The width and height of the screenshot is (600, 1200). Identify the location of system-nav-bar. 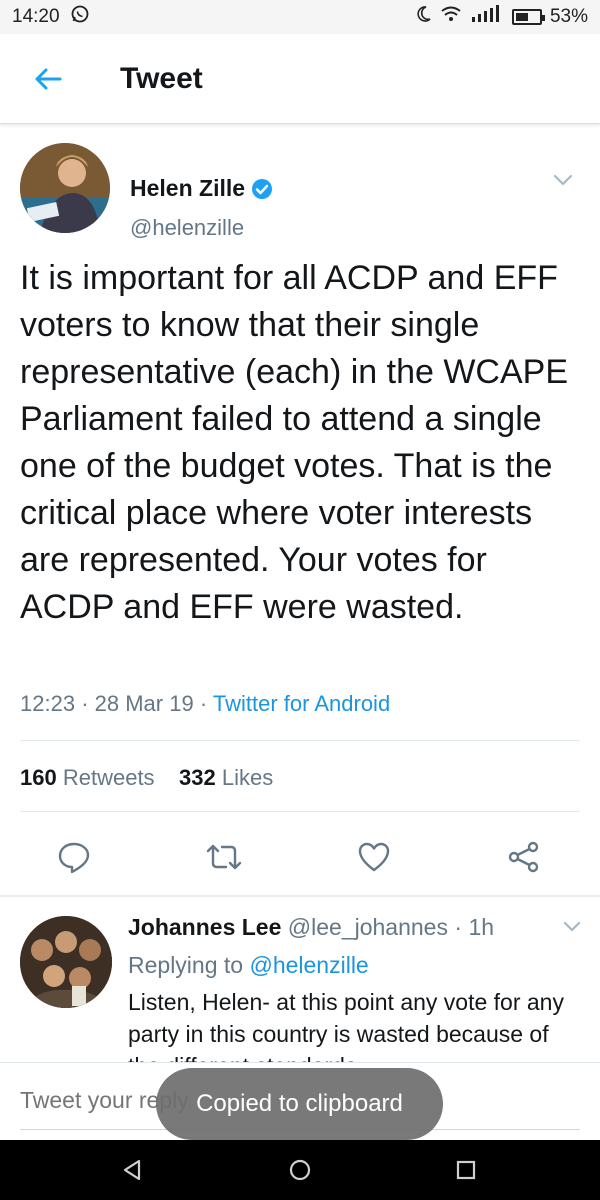
(300, 1170).